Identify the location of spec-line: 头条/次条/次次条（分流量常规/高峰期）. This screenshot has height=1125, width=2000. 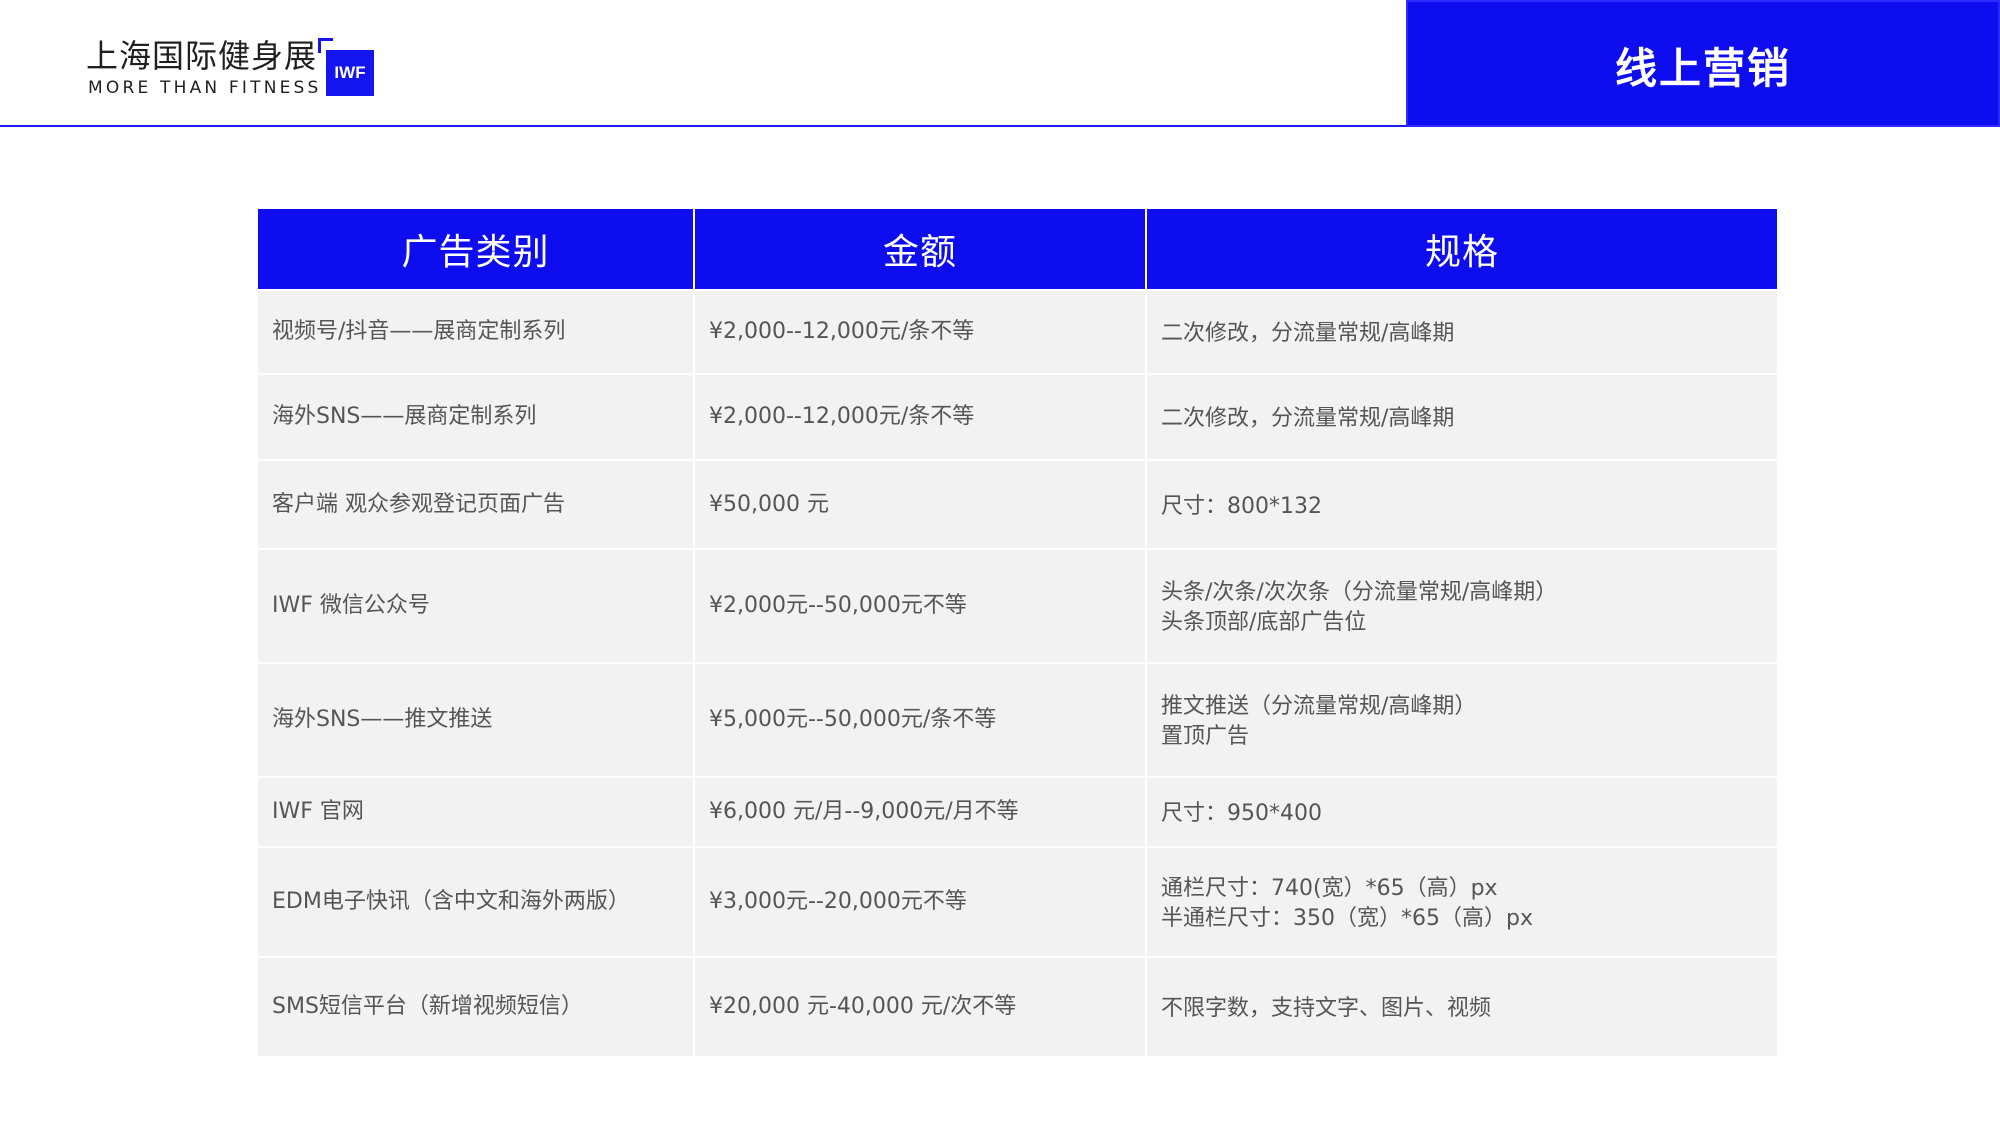
(1359, 592).